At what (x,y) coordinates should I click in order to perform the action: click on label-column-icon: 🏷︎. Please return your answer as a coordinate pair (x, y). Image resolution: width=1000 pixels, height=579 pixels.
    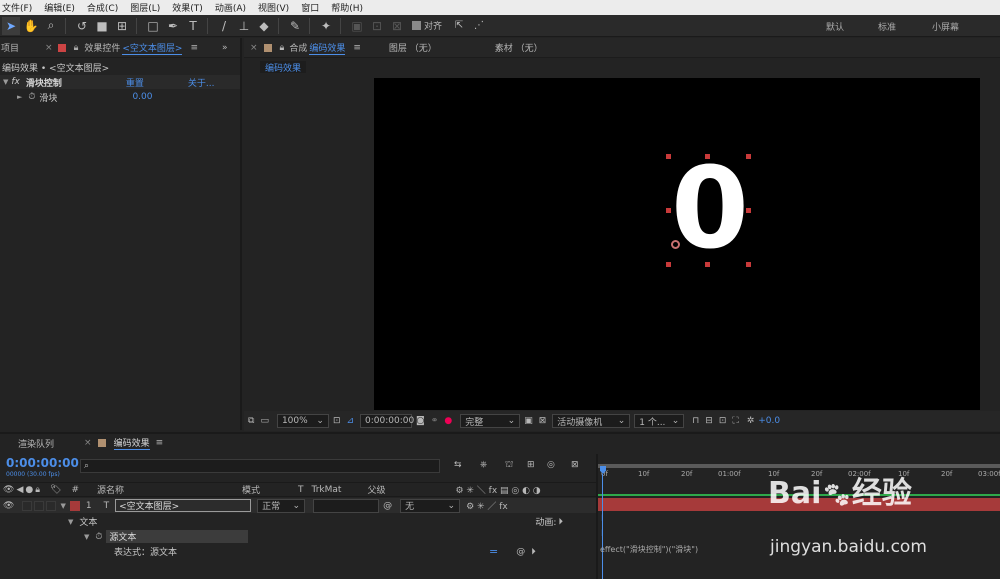
    Looking at the image, I should click on (55, 490).